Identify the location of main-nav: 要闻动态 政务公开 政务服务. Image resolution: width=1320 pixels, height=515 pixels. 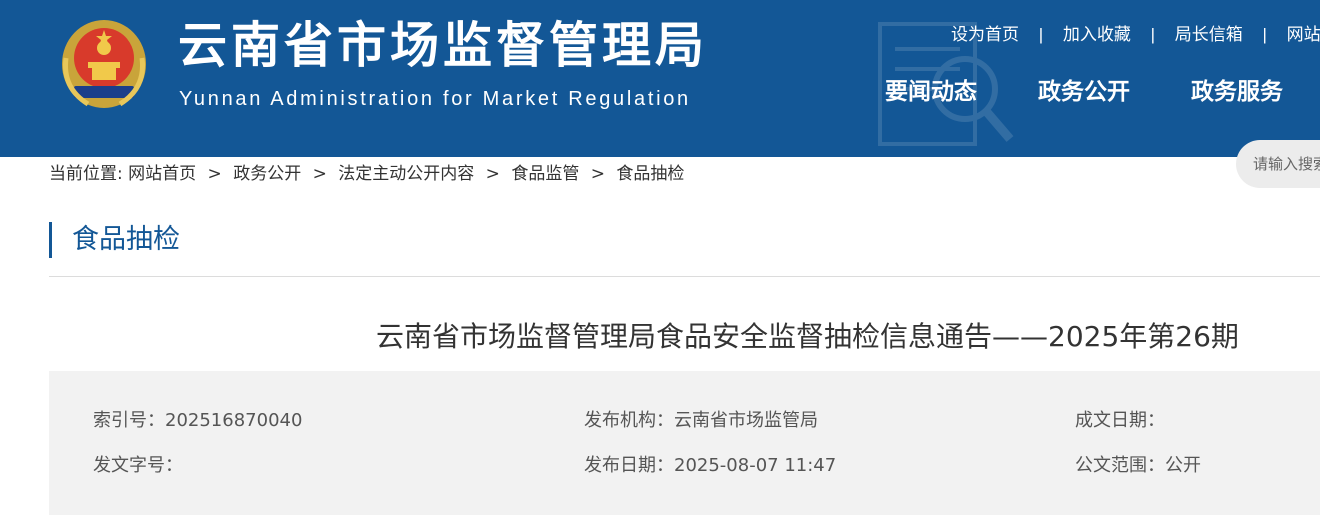
(1102, 89).